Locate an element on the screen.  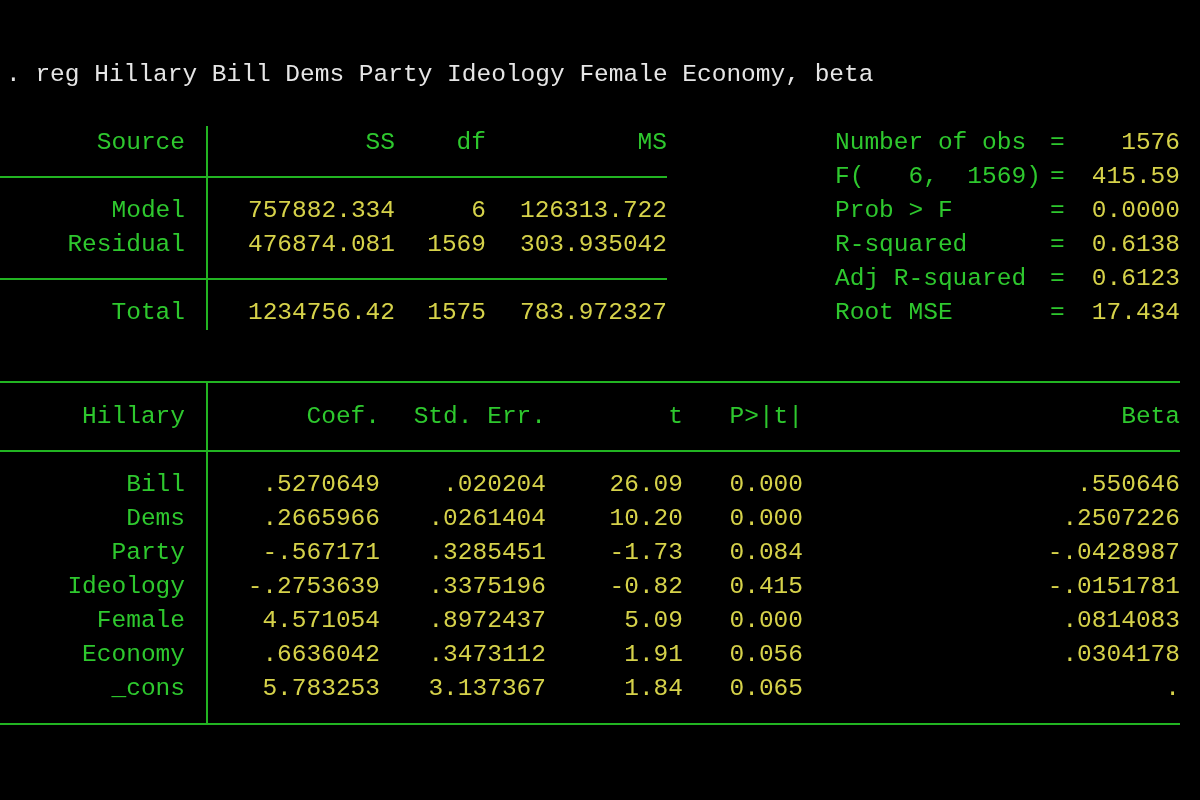
table-cell: .0261404 is located at coordinates (487, 518).